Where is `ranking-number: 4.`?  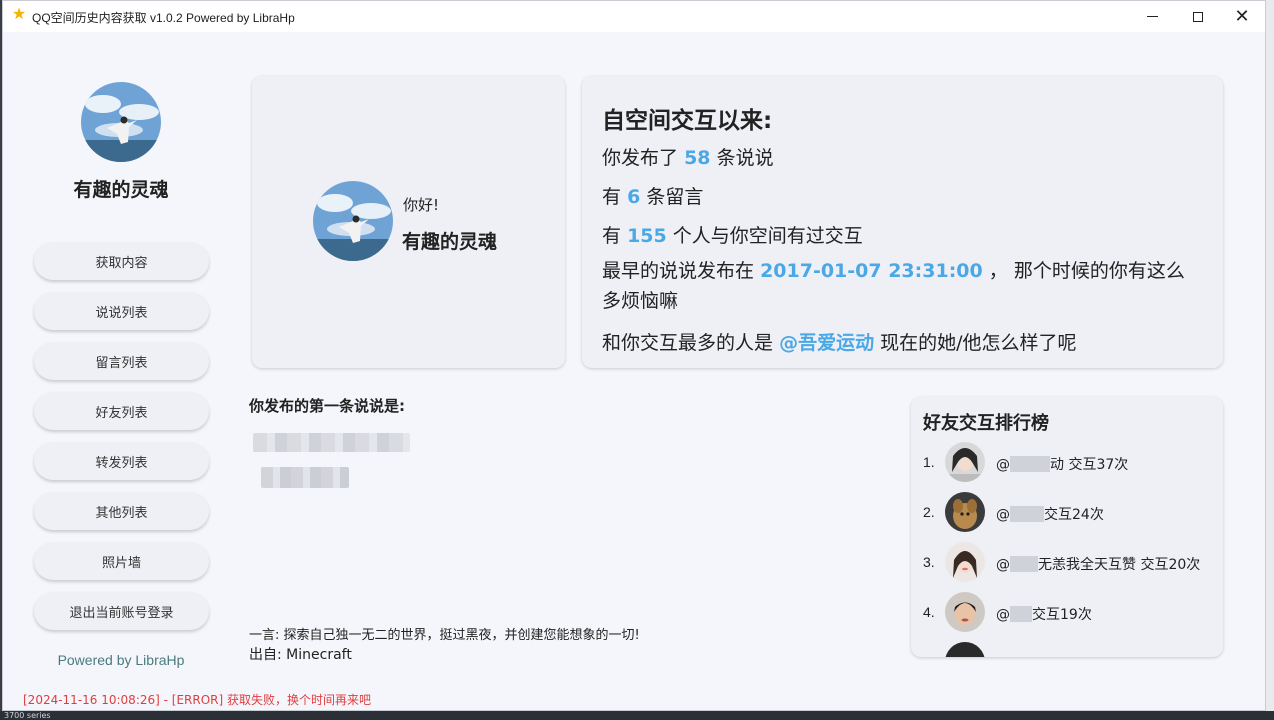 ranking-number: 4. is located at coordinates (929, 612).